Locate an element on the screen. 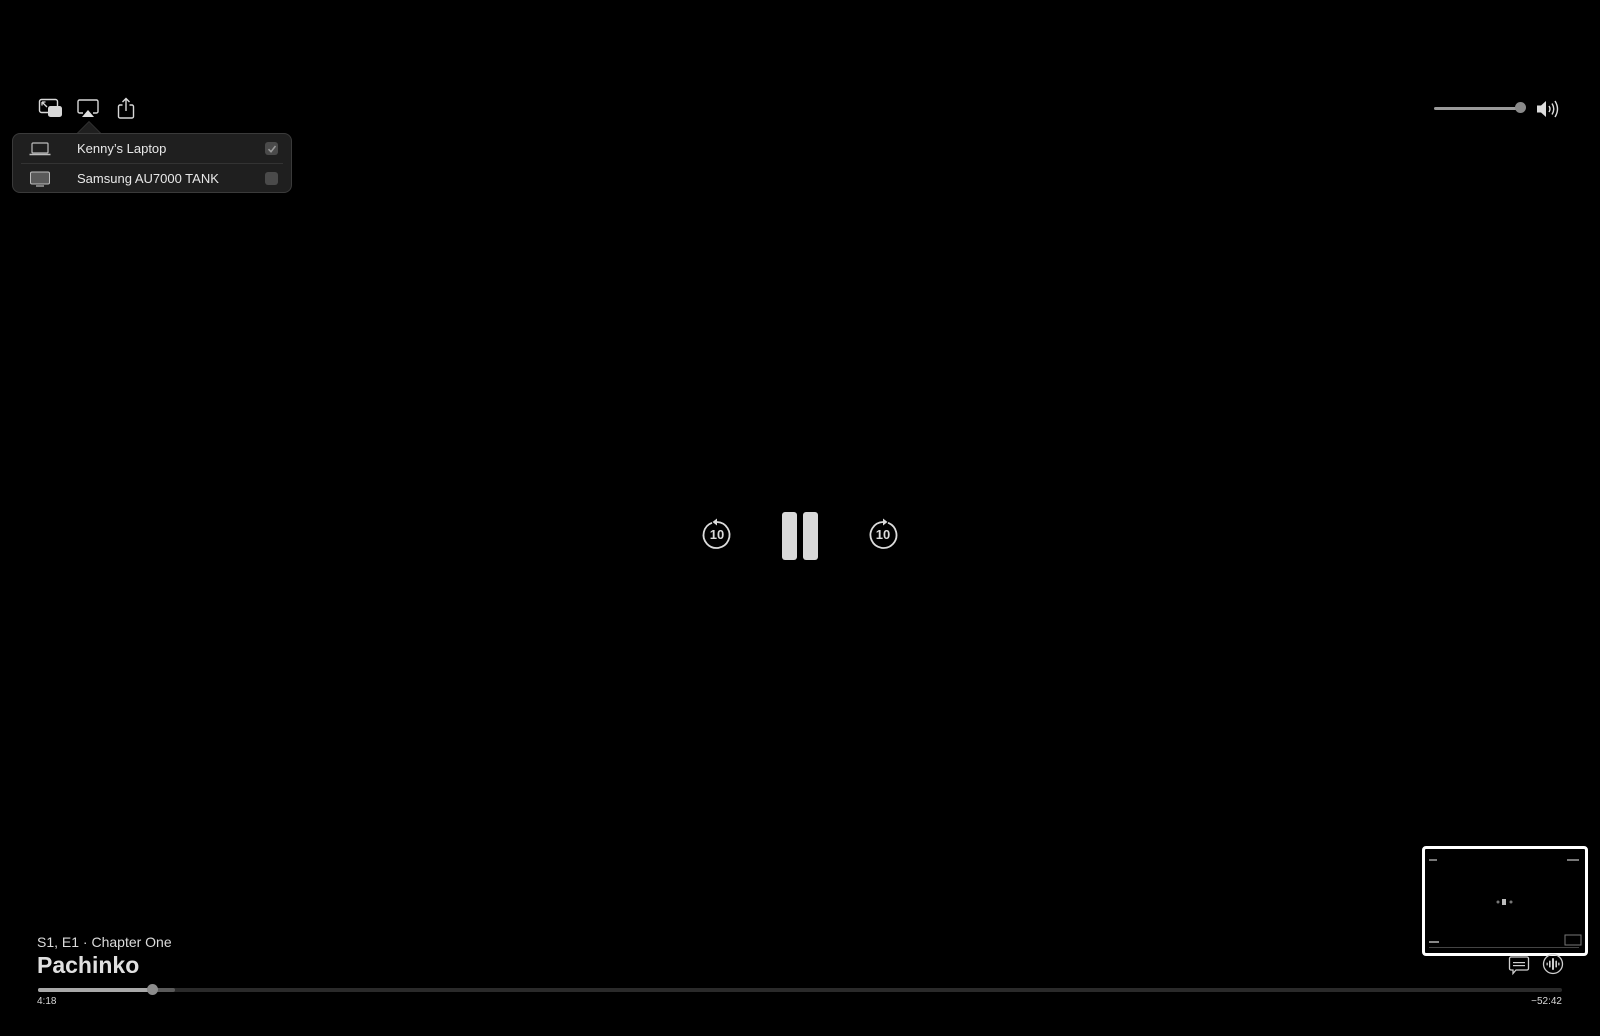 The height and width of the screenshot is (1036, 1600). device-row-kennys-laptop: Kenny’s Laptop is located at coordinates (152, 148).